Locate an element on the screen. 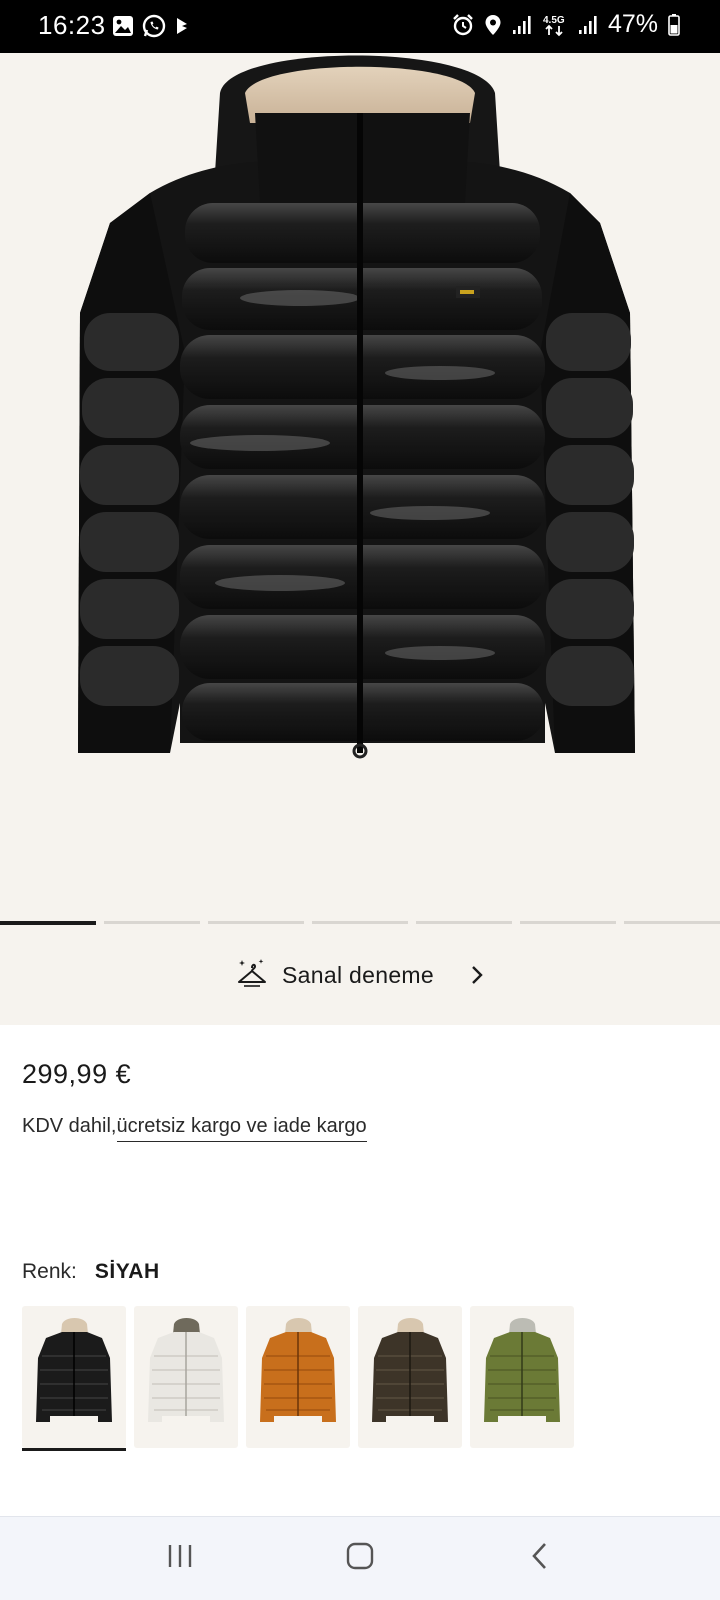 This screenshot has height=1600, width=720. tax-info: KDV dahil, ücretsiz kargo ve iade kargo is located at coordinates (194, 1128).